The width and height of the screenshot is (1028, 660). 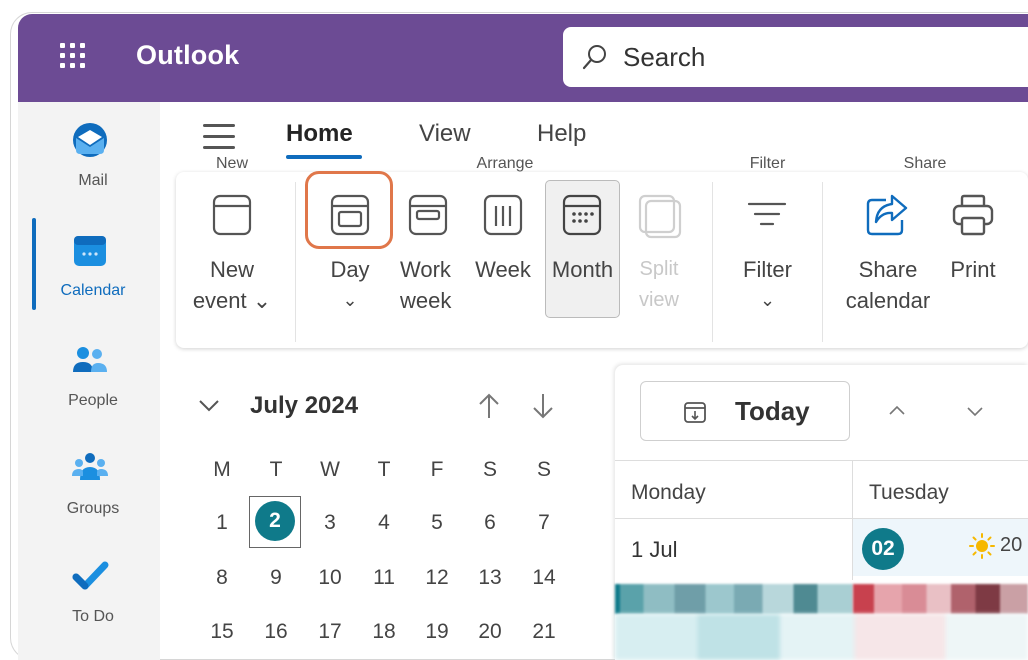 I want to click on weekday-header: F, so click(x=437, y=469).